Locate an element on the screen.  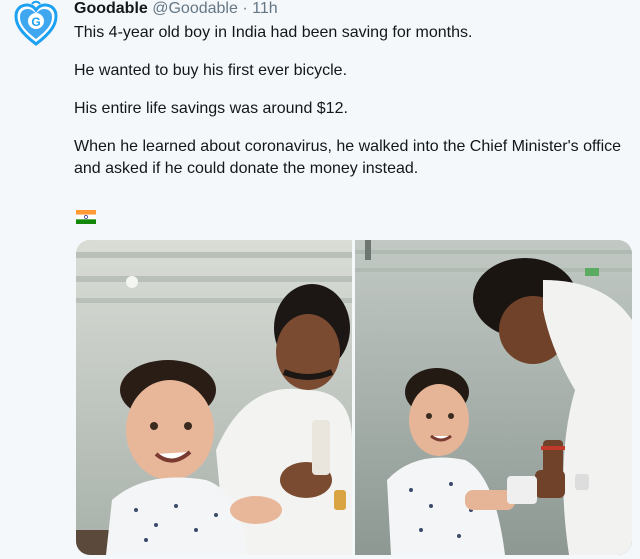
india-flag-icon is located at coordinates (86, 217).